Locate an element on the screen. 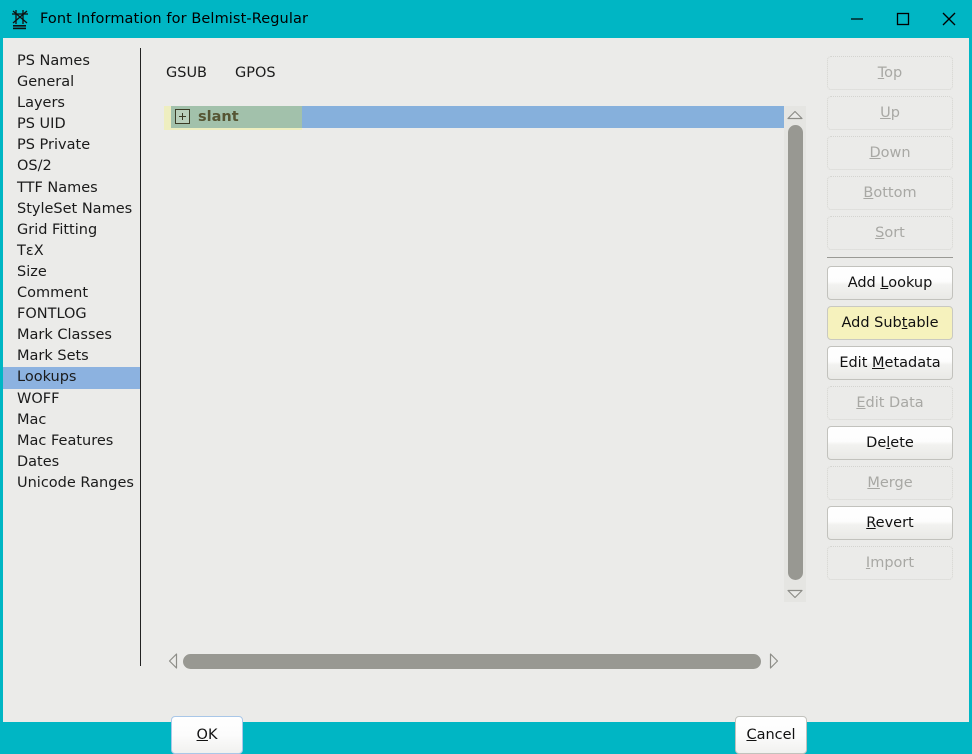  sidebar-item-ps-private: PS Private is located at coordinates (71, 145).